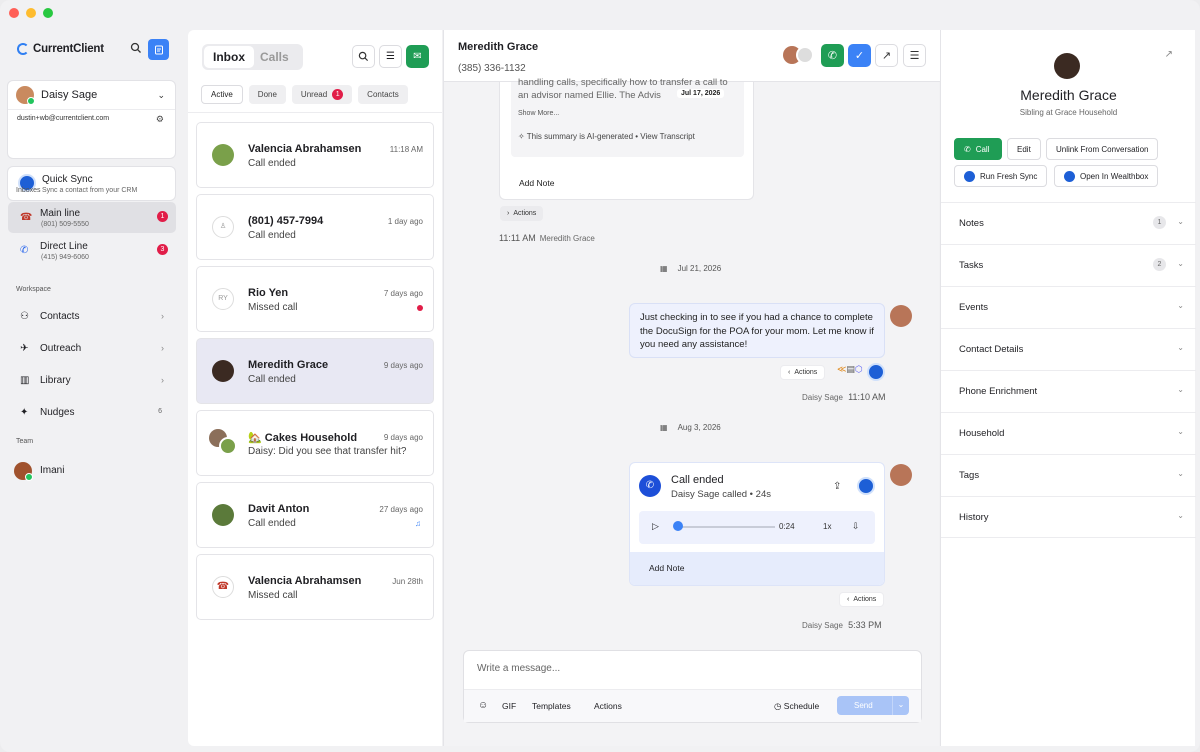  I want to click on section-contact-details: Contact Details ⌄, so click(1068, 349).